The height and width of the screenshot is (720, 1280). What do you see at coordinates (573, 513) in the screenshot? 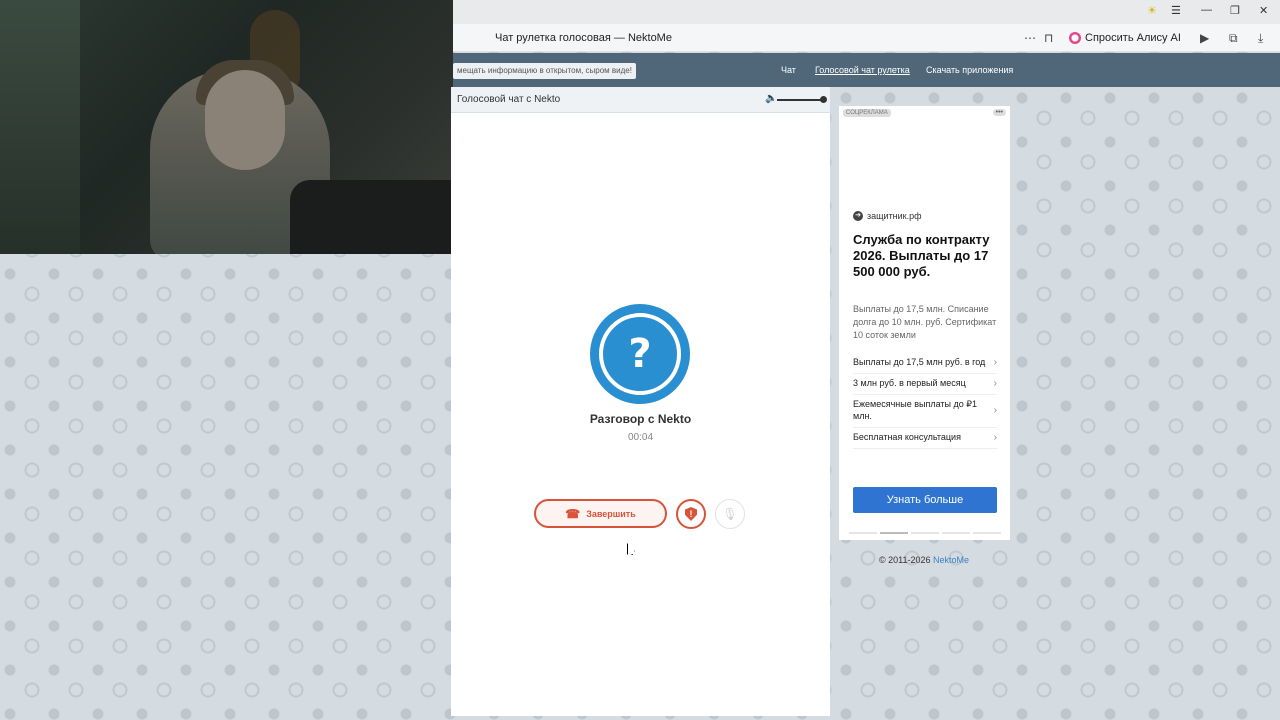
I see `phone-hangup-icon: ☎` at bounding box center [573, 513].